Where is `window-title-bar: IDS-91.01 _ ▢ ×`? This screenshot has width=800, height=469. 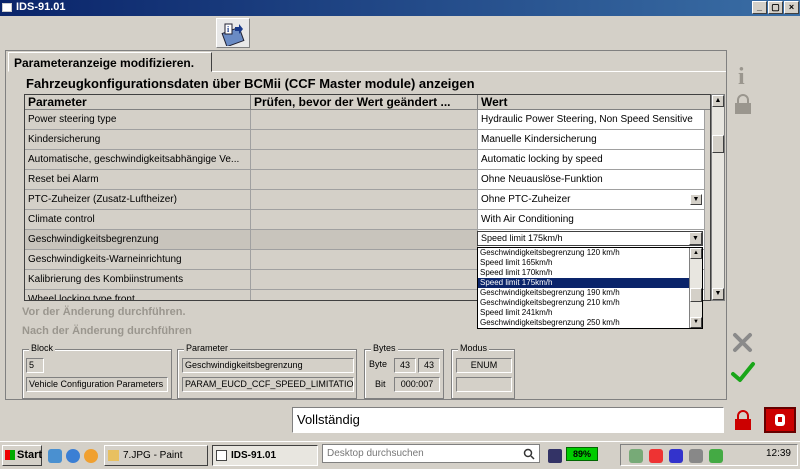
window-title-bar: IDS-91.01 _ ▢ × is located at coordinates (400, 8).